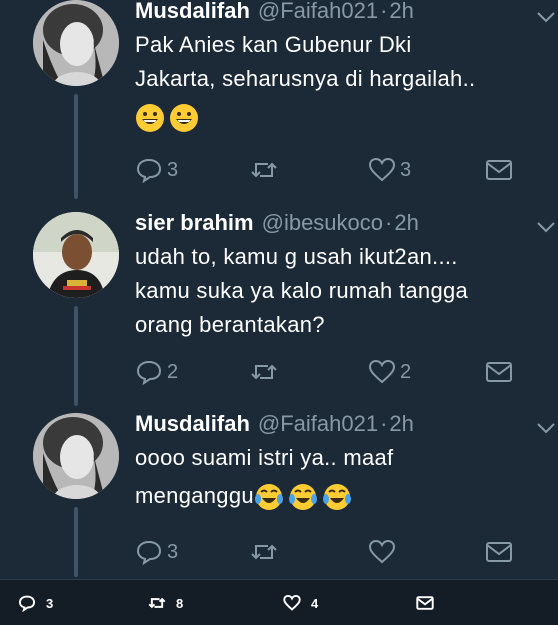 This screenshot has width=558, height=625. Describe the element at coordinates (406, 371) in the screenshot. I see `like-count: 2` at that location.